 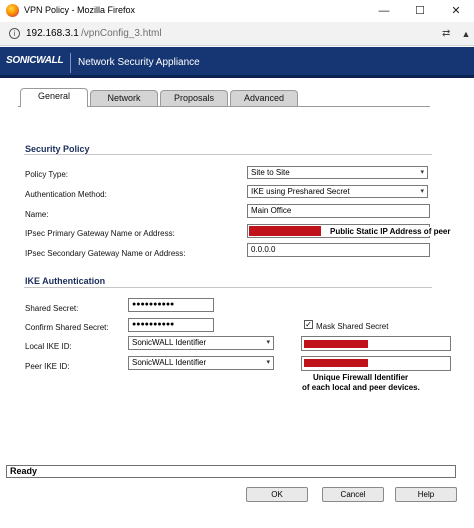 I want to click on confirm-secret-label: Confirm Shared Secret:, so click(x=67, y=327).